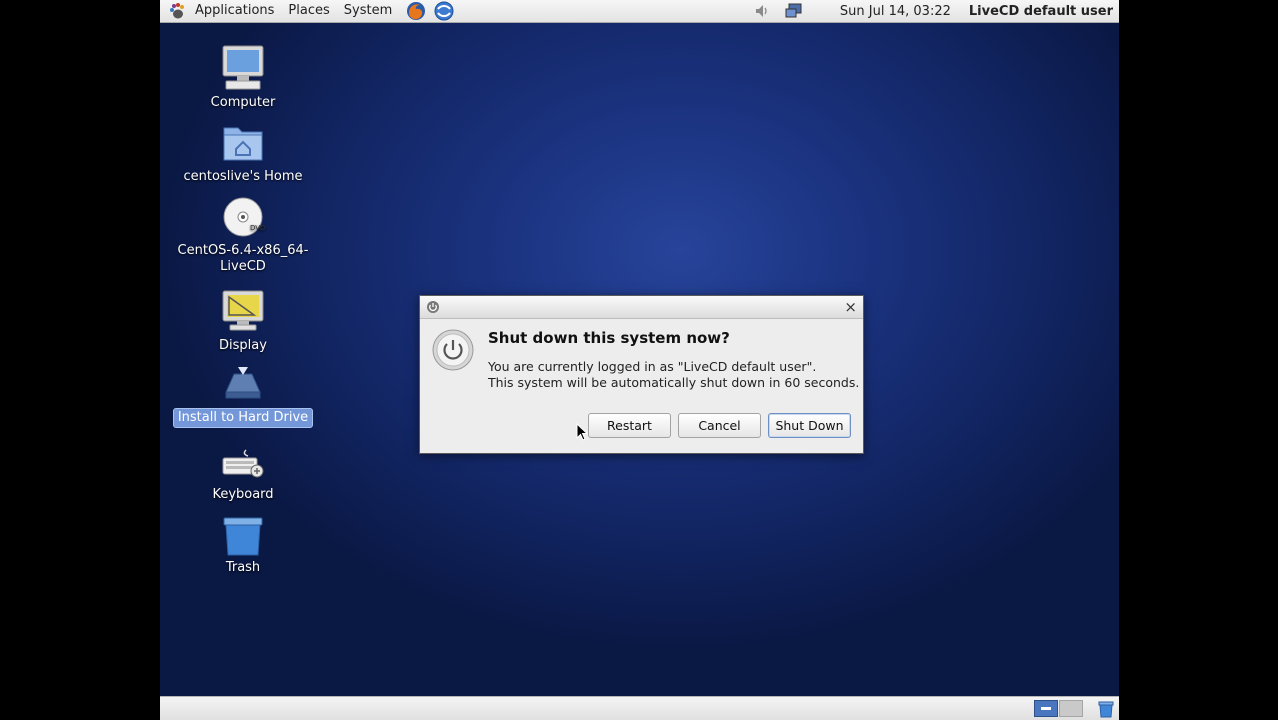 The height and width of the screenshot is (720, 1278). I want to click on desktop-icon-label: Trash, so click(243, 567).